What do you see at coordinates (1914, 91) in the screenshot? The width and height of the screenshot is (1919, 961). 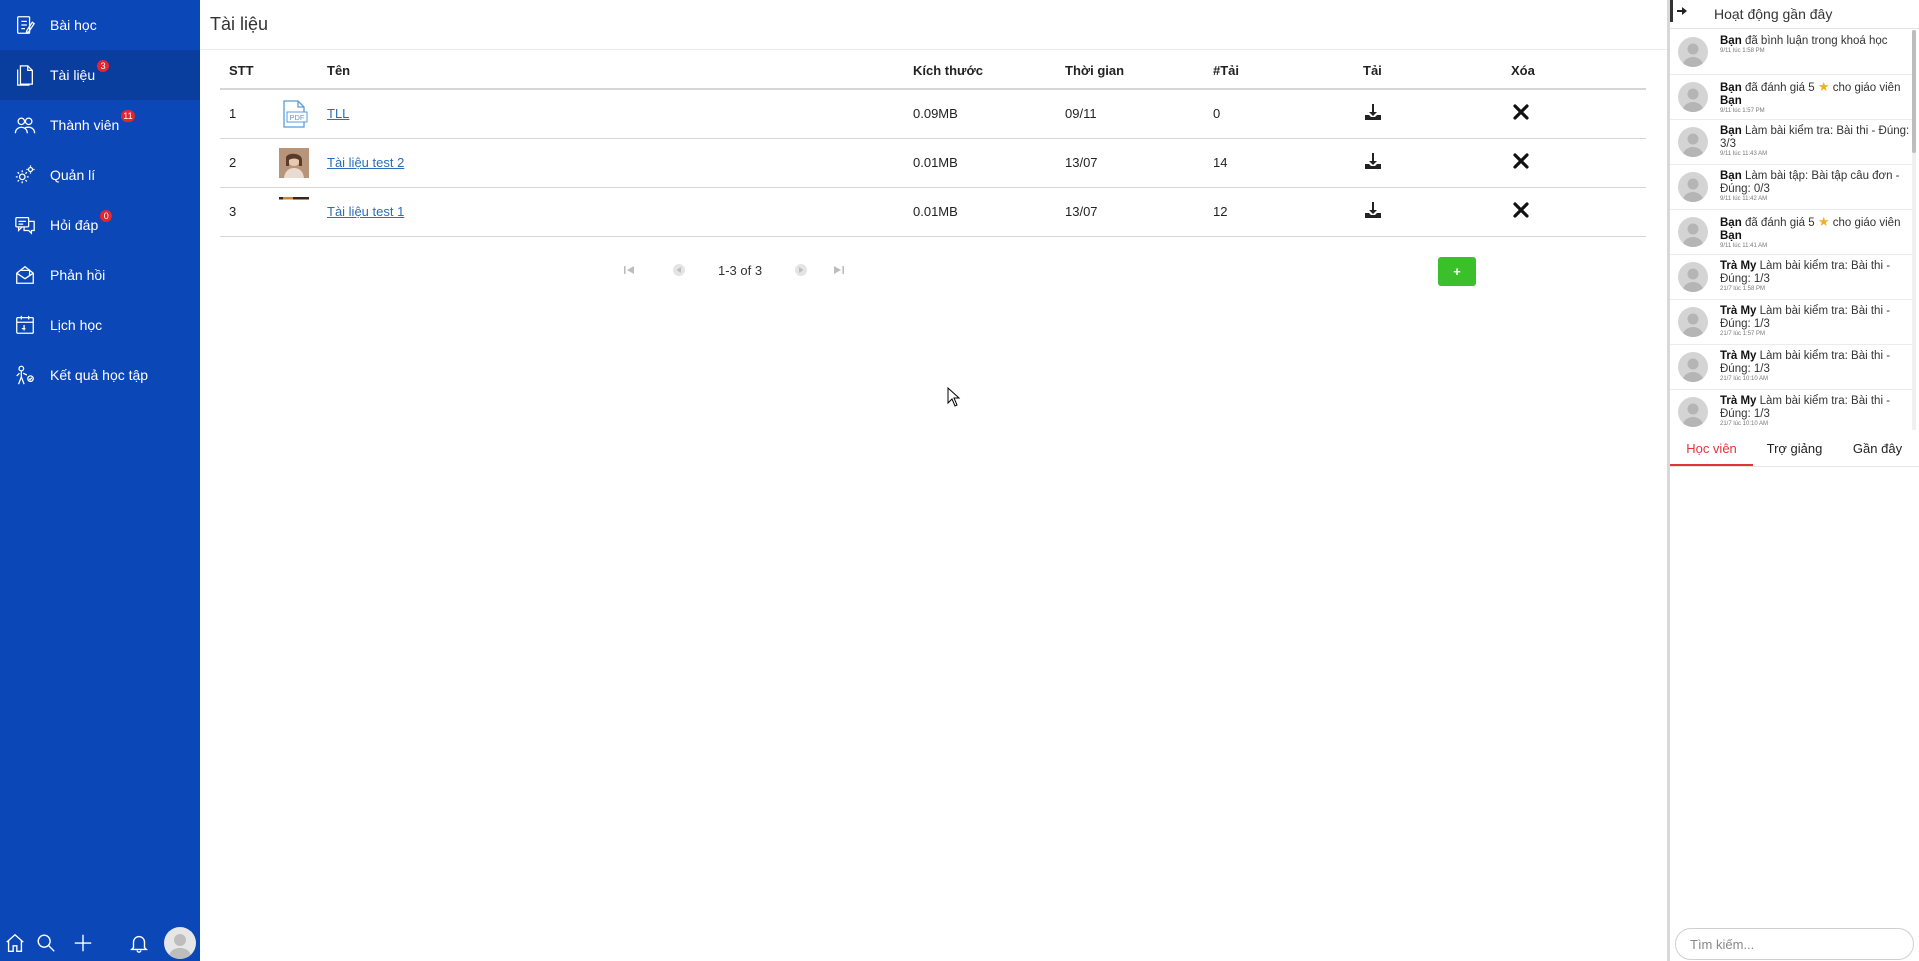 I see `scrollbar-thumb` at bounding box center [1914, 91].